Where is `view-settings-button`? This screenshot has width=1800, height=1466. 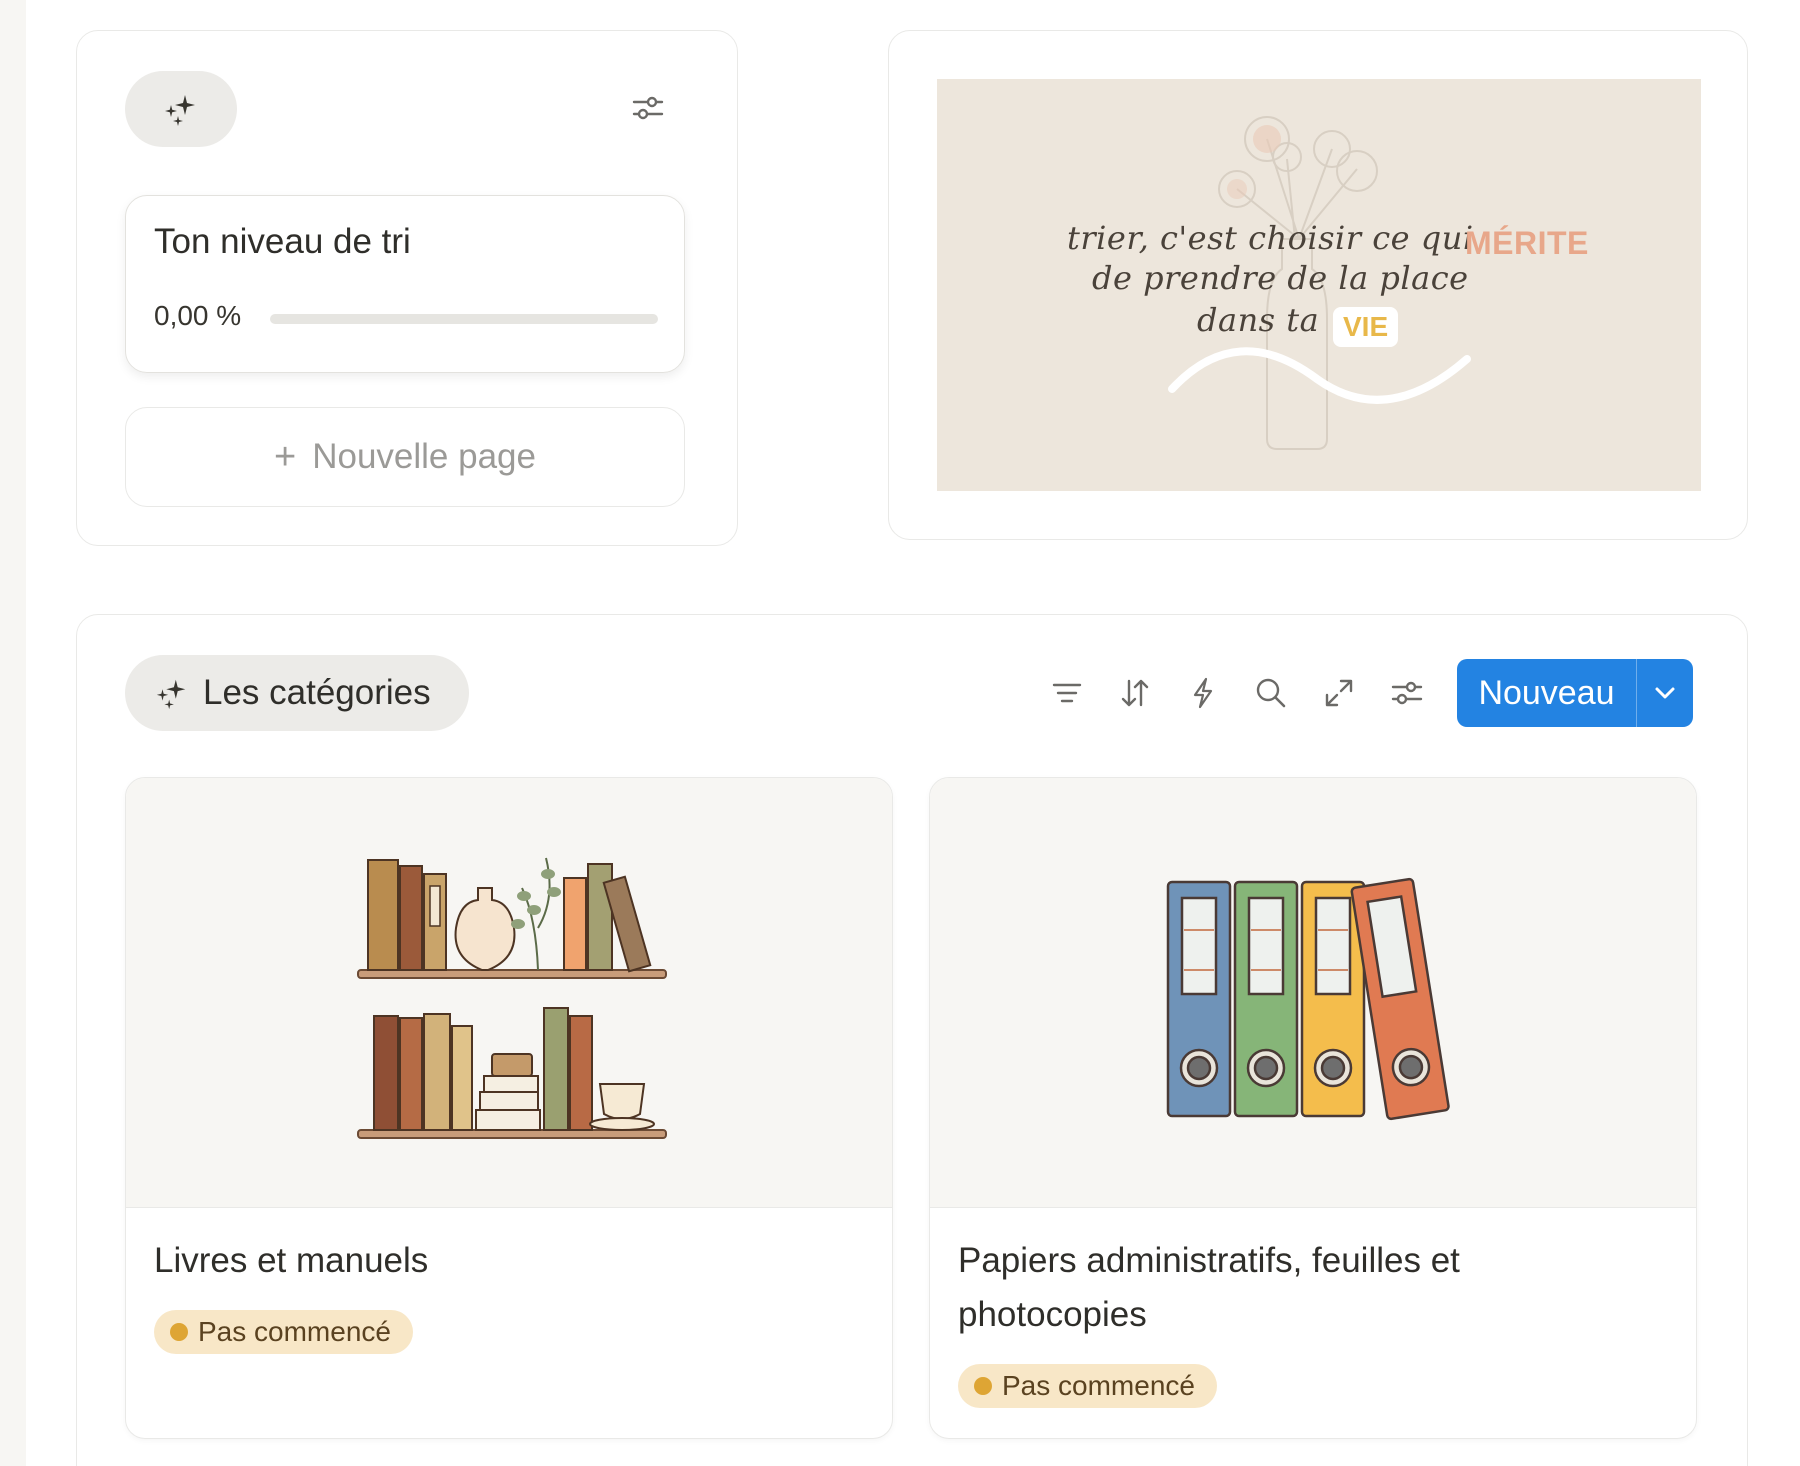
view-settings-button is located at coordinates (1407, 693).